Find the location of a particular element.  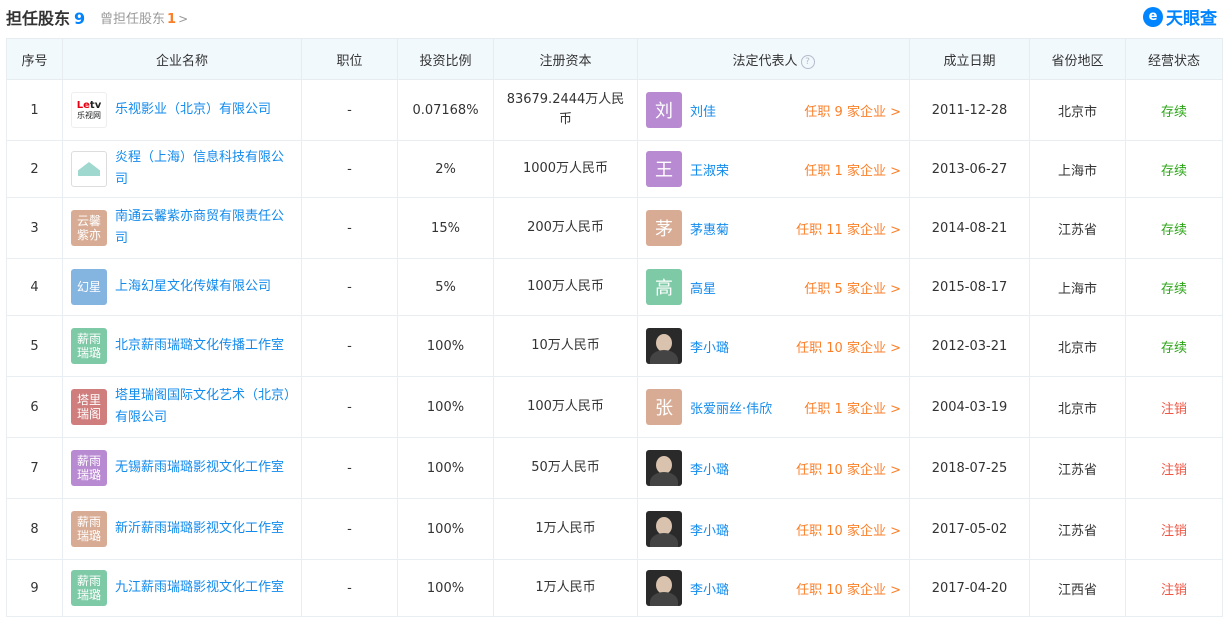

capital-cell: 200万人民币 is located at coordinates (565, 228).